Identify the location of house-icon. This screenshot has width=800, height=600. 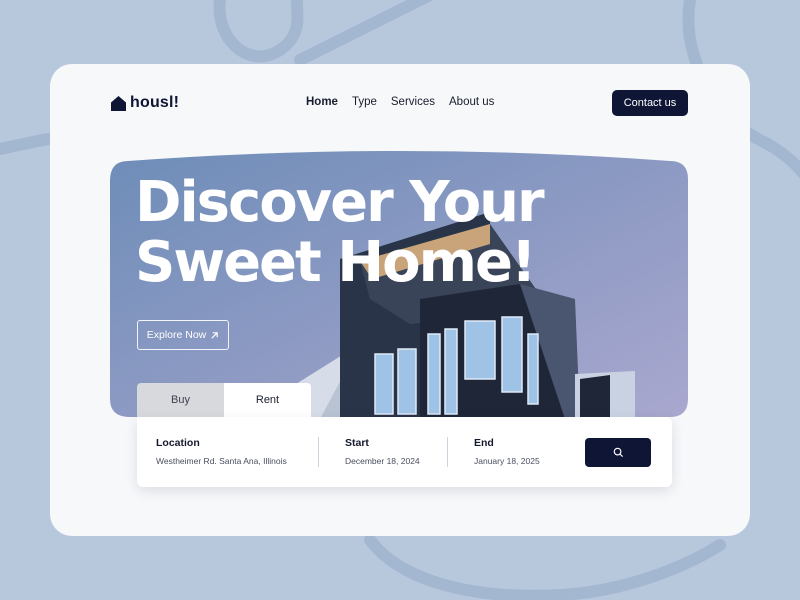
(118, 103).